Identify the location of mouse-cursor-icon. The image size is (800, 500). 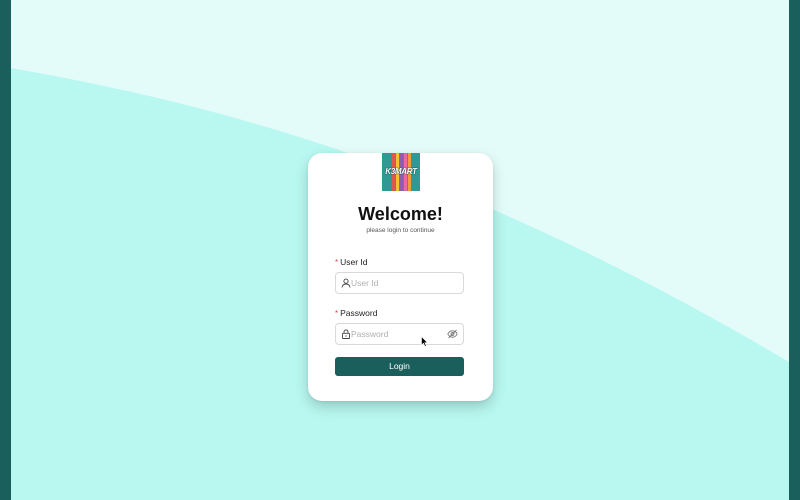
(424, 341).